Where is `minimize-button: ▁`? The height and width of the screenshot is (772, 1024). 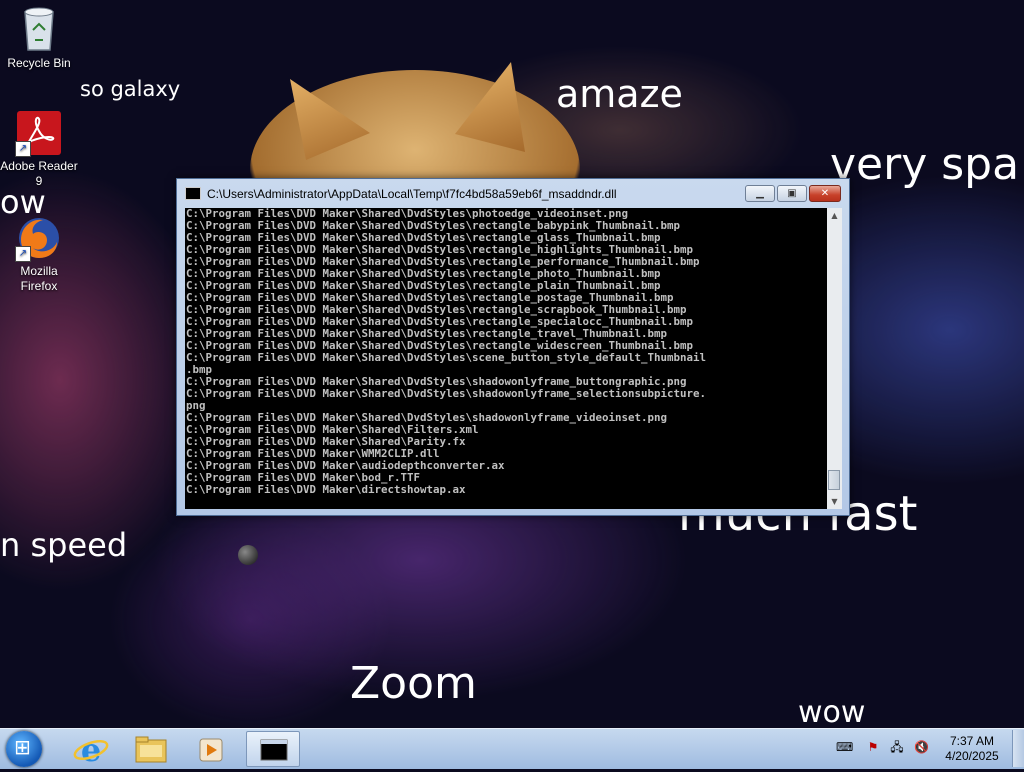
minimize-button: ▁ is located at coordinates (760, 193).